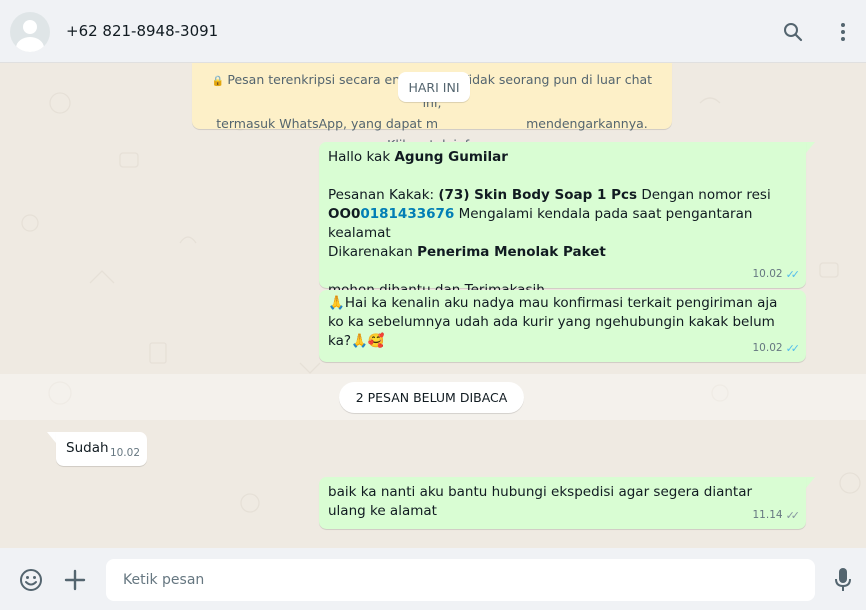 This screenshot has width=866, height=610. I want to click on message-incoming: Sudah 10.02, so click(101, 449).